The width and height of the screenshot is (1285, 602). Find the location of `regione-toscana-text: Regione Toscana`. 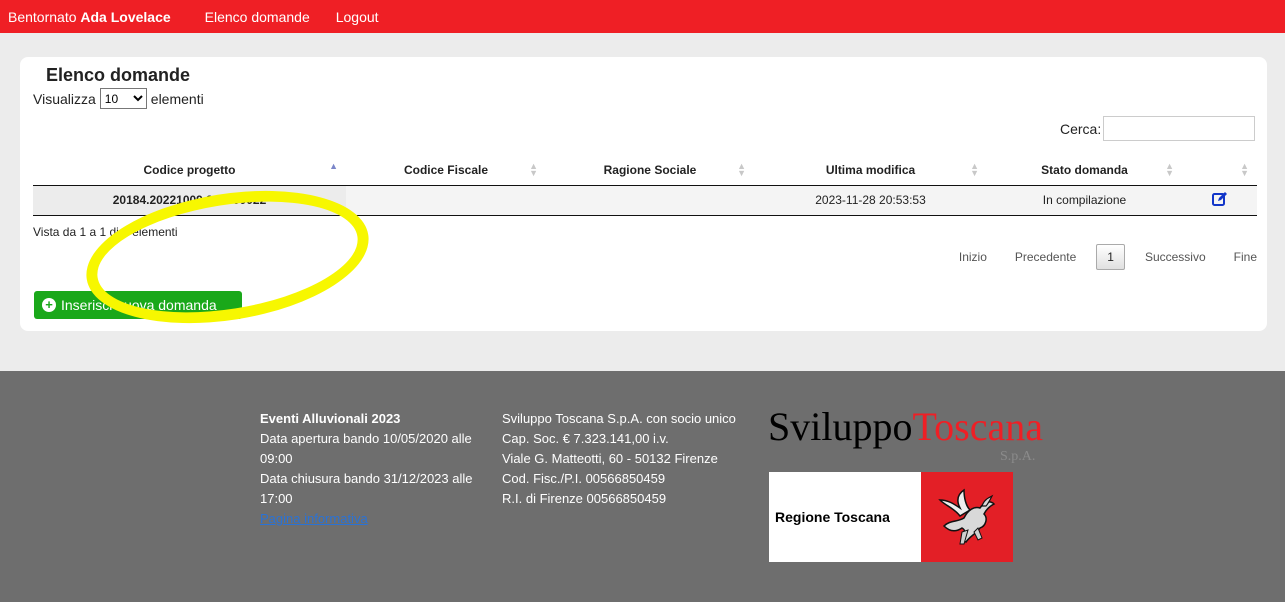

regione-toscana-text: Regione Toscana is located at coordinates (832, 517).